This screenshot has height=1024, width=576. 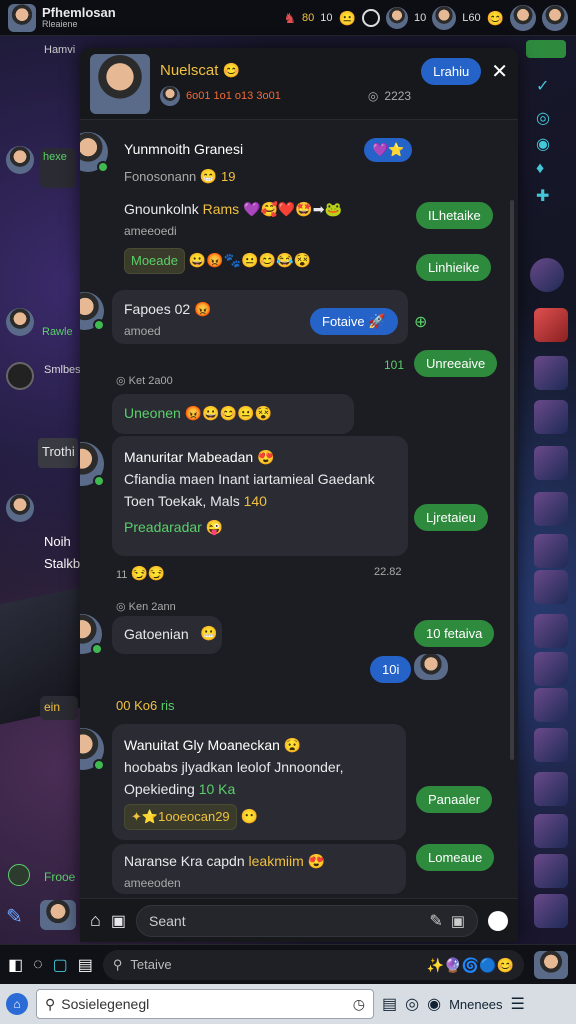 What do you see at coordinates (94, 152) in the screenshot?
I see `msg1-avatar` at bounding box center [94, 152].